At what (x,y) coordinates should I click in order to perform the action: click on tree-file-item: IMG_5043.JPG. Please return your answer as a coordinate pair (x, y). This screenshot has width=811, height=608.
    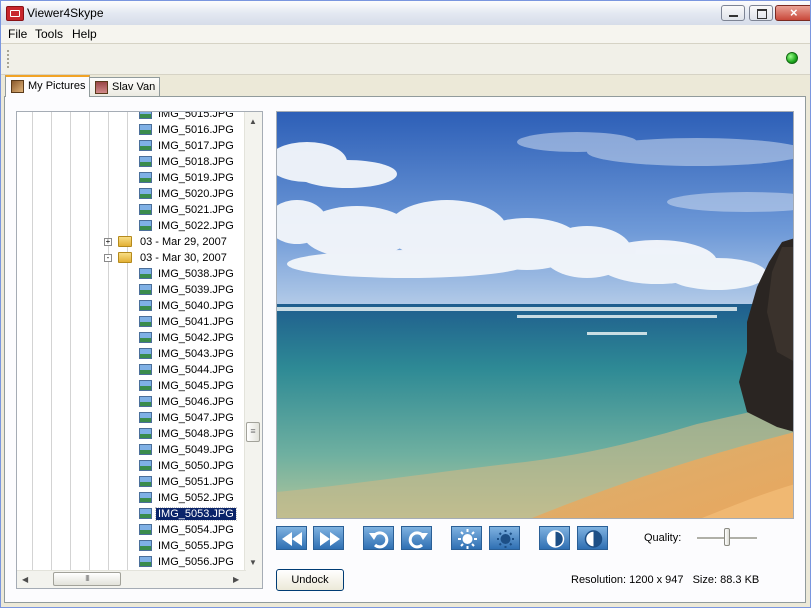
    Looking at the image, I should click on (187, 354).